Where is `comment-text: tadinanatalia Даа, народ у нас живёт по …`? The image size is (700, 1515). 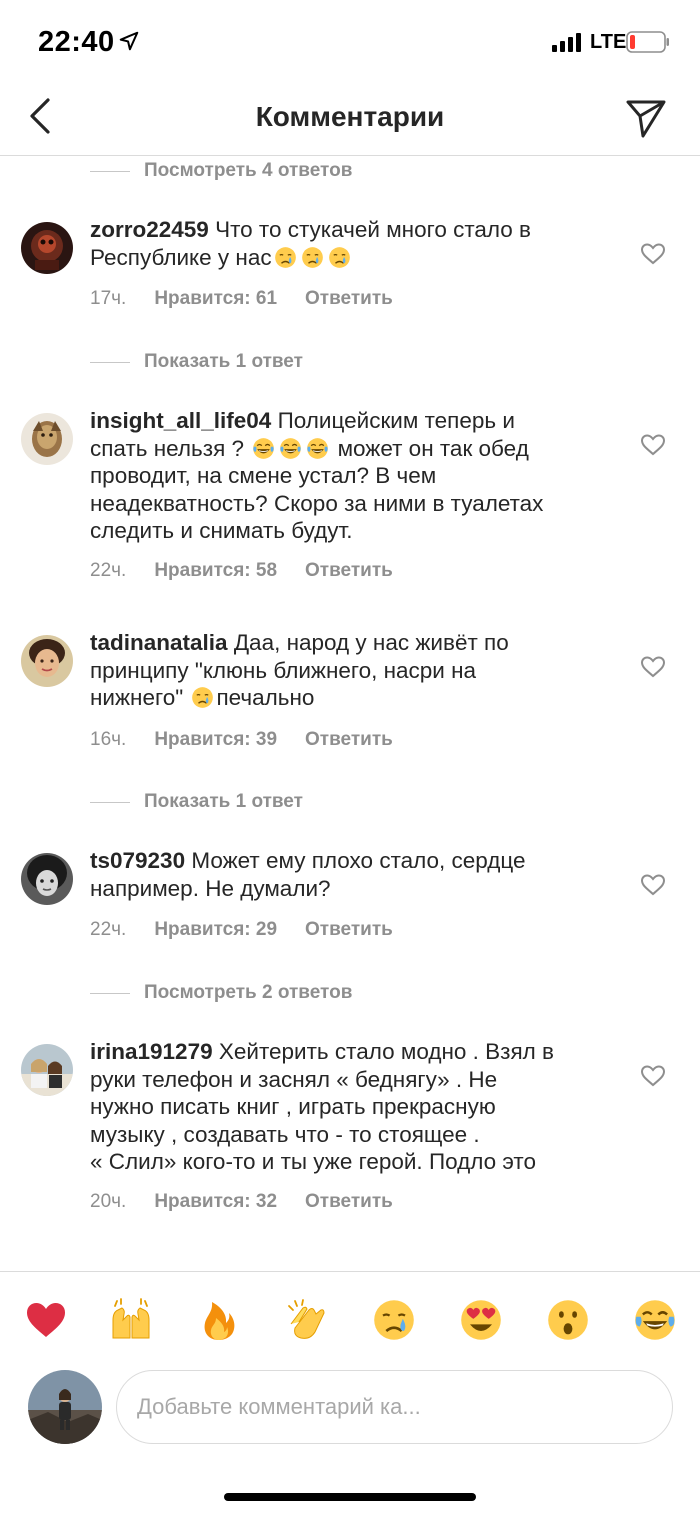
comment-text: tadinanatalia Даа, народ у нас живёт по … is located at coordinates (299, 670).